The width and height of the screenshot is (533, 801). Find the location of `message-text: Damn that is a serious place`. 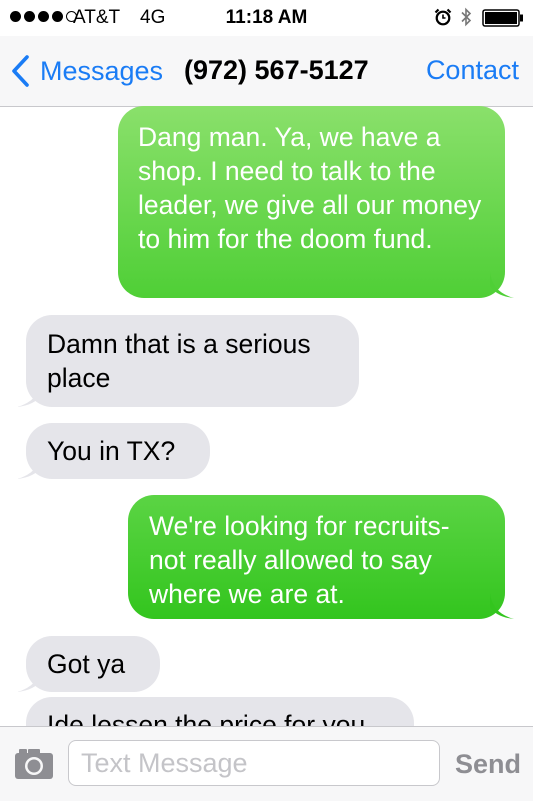

message-text: Damn that is a serious place is located at coordinates (179, 361).